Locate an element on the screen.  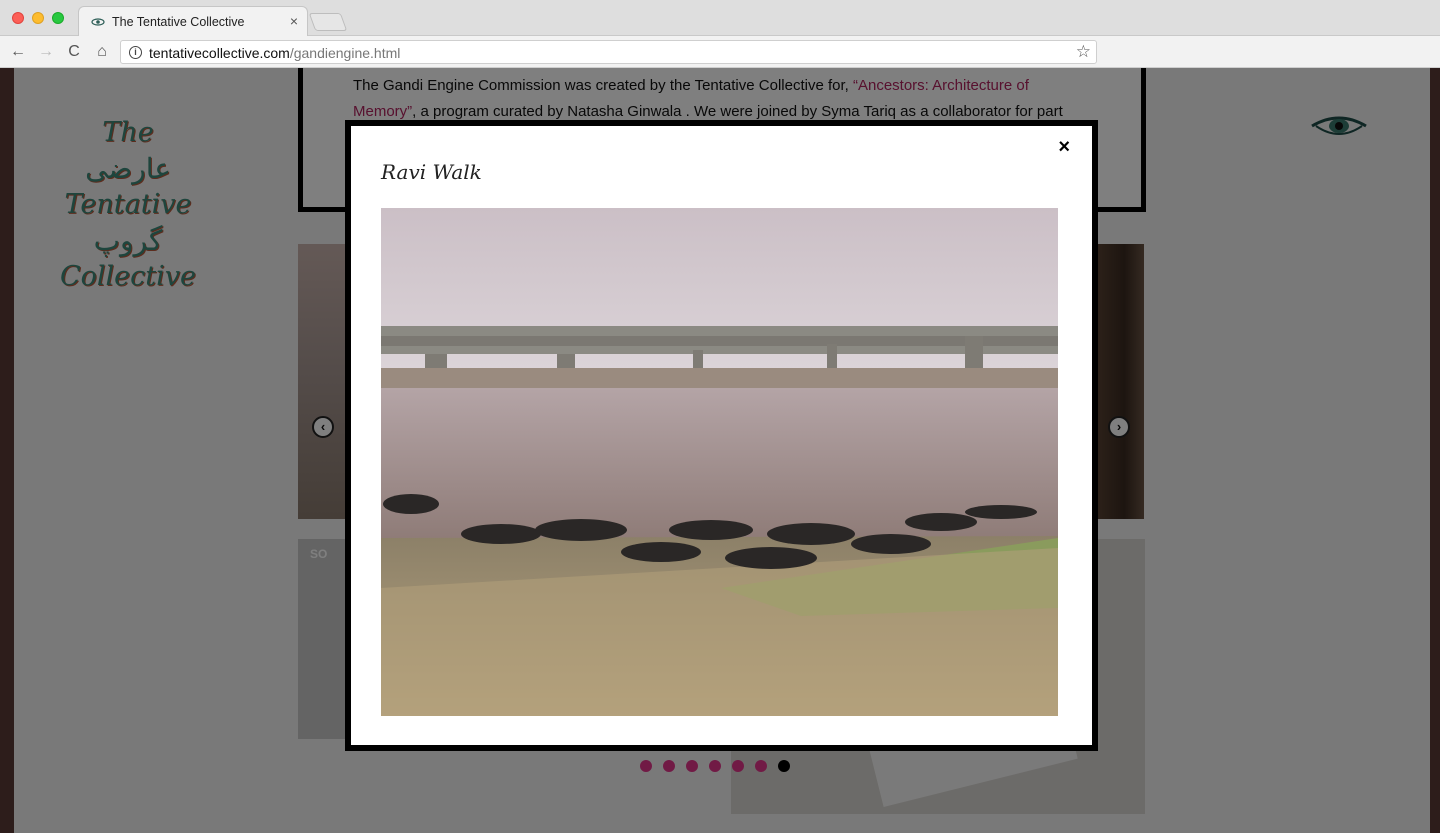
new-tab-button is located at coordinates (328, 22).